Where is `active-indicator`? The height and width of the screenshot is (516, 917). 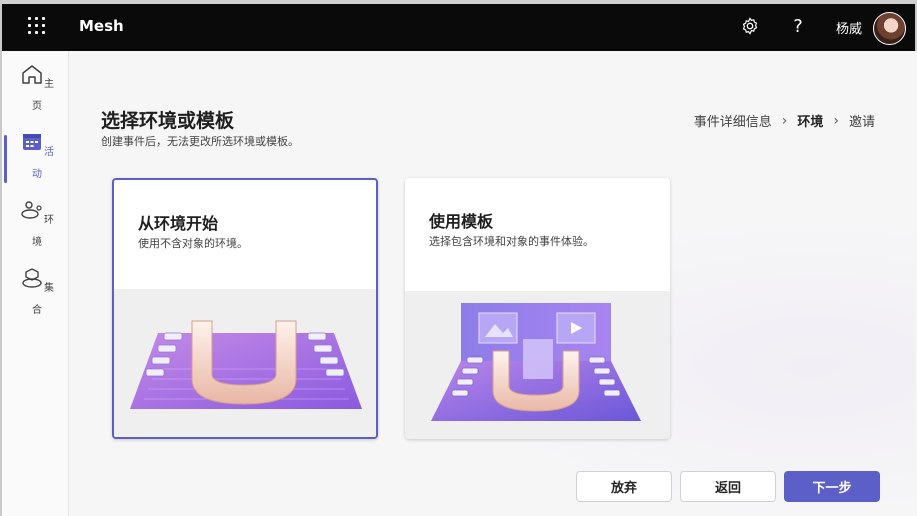
active-indicator is located at coordinates (5, 159).